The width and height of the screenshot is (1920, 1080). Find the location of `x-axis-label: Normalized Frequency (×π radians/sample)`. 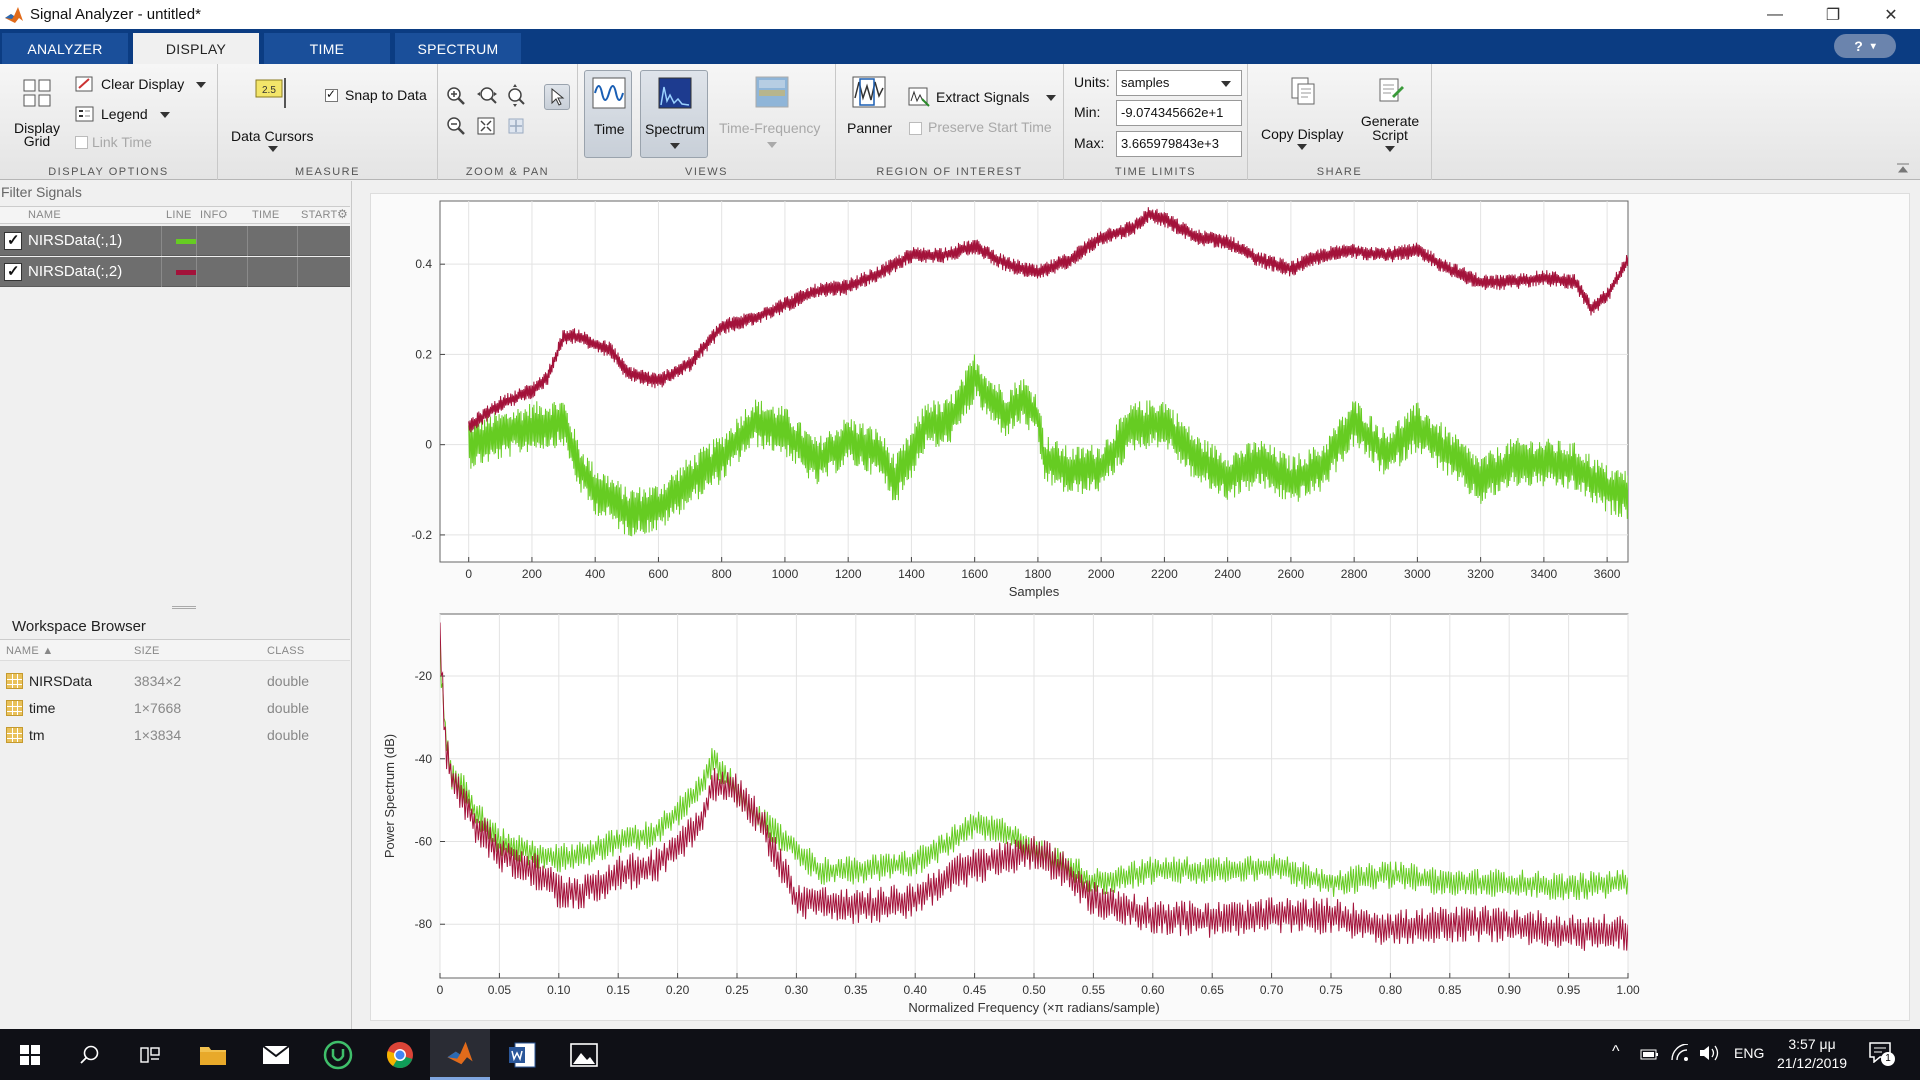

x-axis-label: Normalized Frequency (×π radians/sample) is located at coordinates (1033, 1007).